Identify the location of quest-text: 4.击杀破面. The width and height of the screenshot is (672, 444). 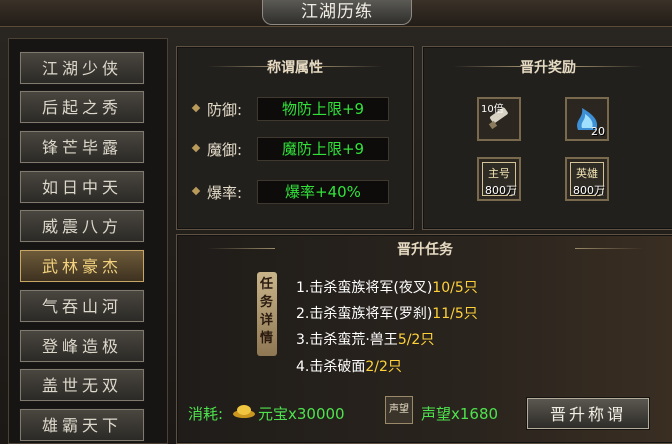
(331, 367).